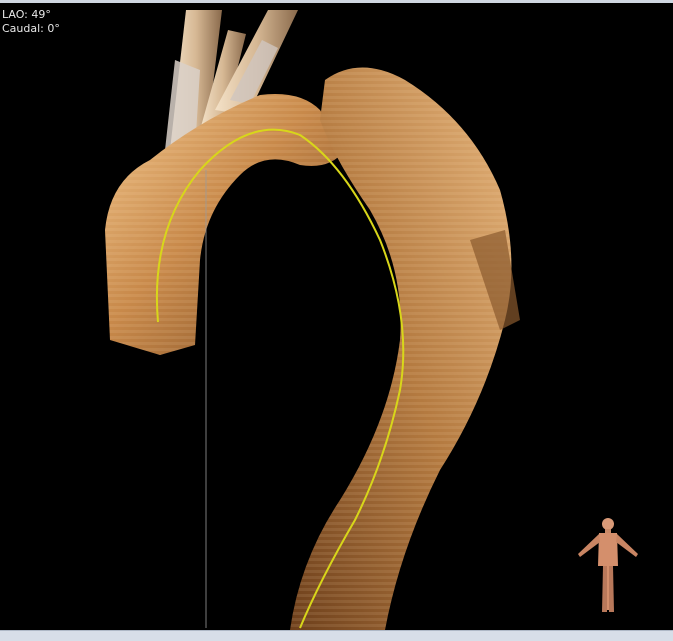 This screenshot has width=673, height=641. I want to click on aortic-arch-icon, so click(225, 224).